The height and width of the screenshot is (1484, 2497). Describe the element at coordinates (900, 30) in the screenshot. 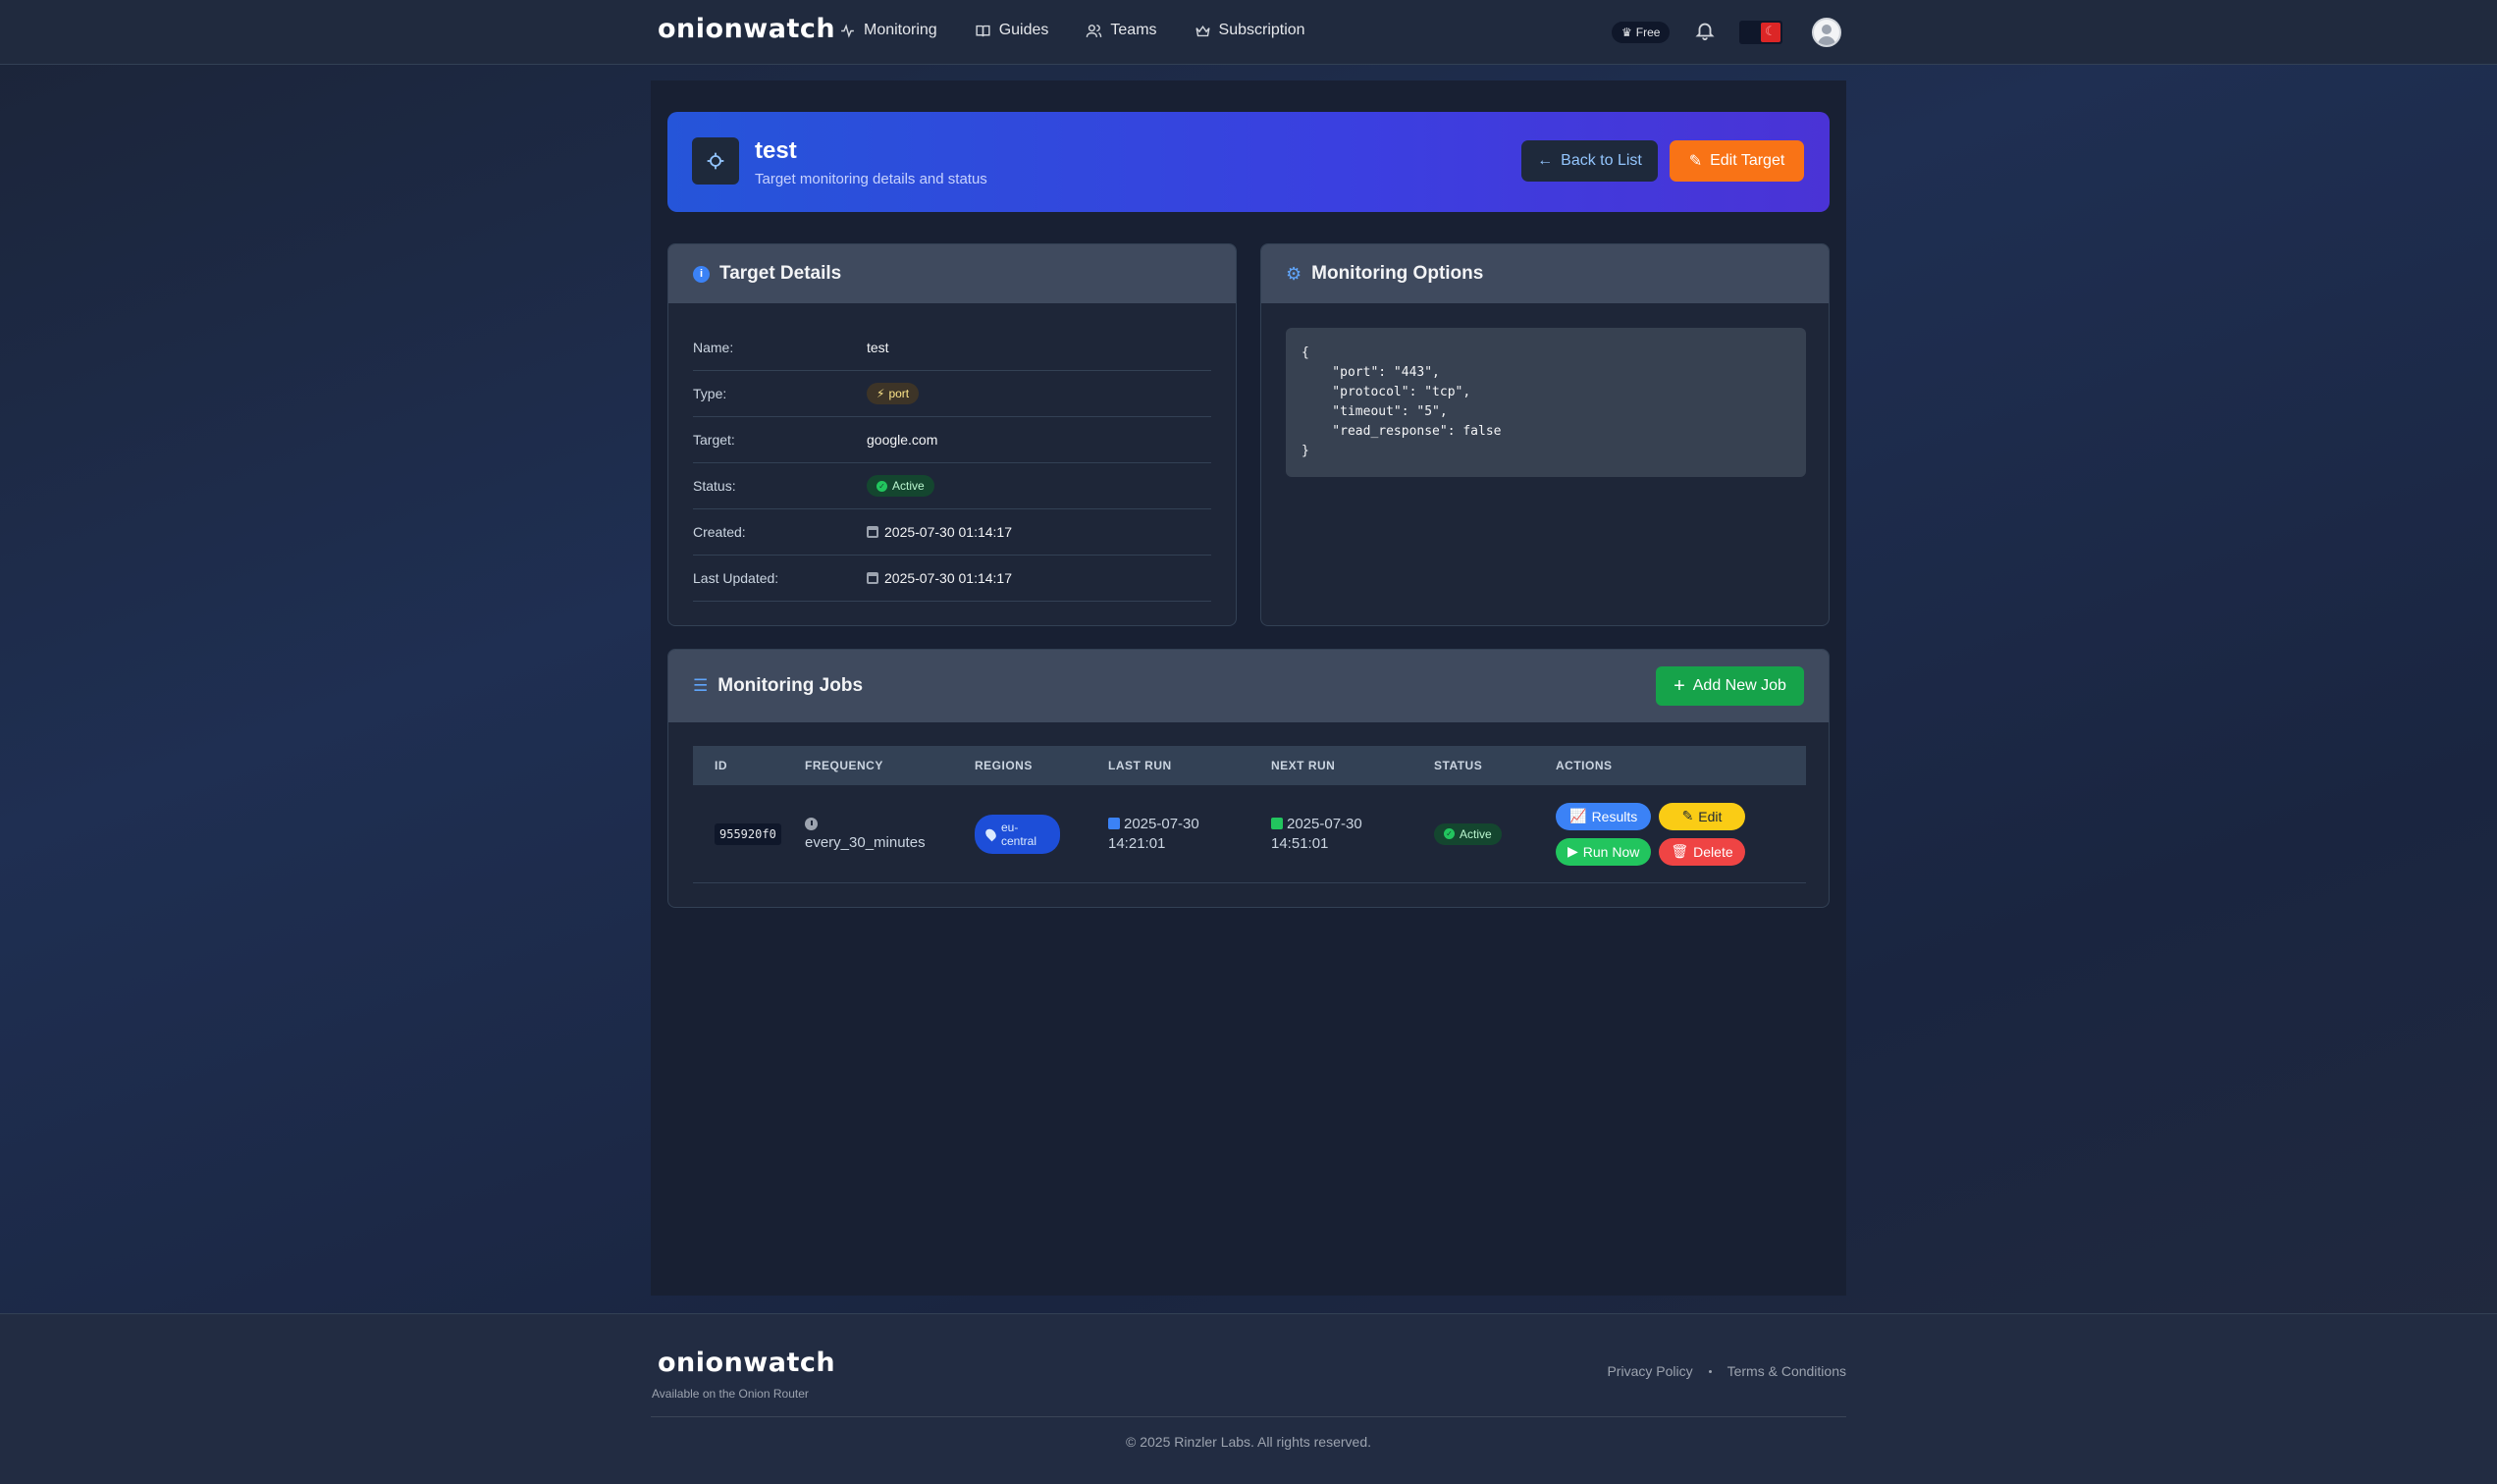

I see `nav-monitoring-label: Monitoring` at that location.